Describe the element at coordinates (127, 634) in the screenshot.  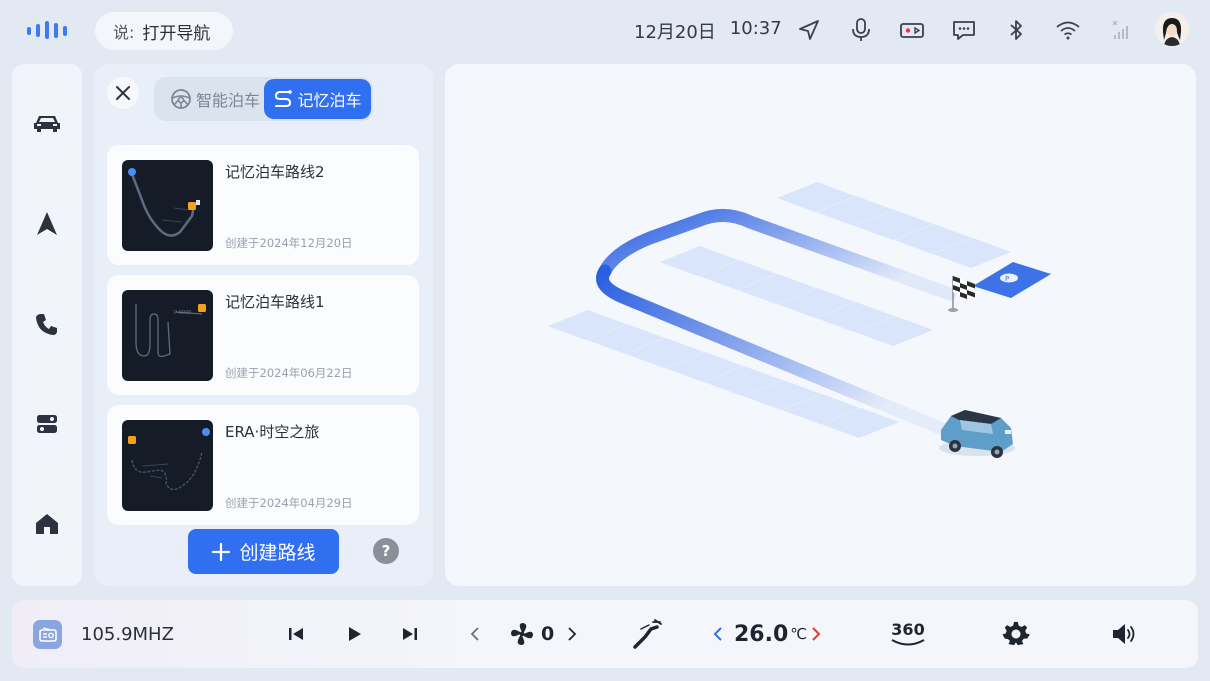
I see `radio-frequency: 105.9MHZ` at that location.